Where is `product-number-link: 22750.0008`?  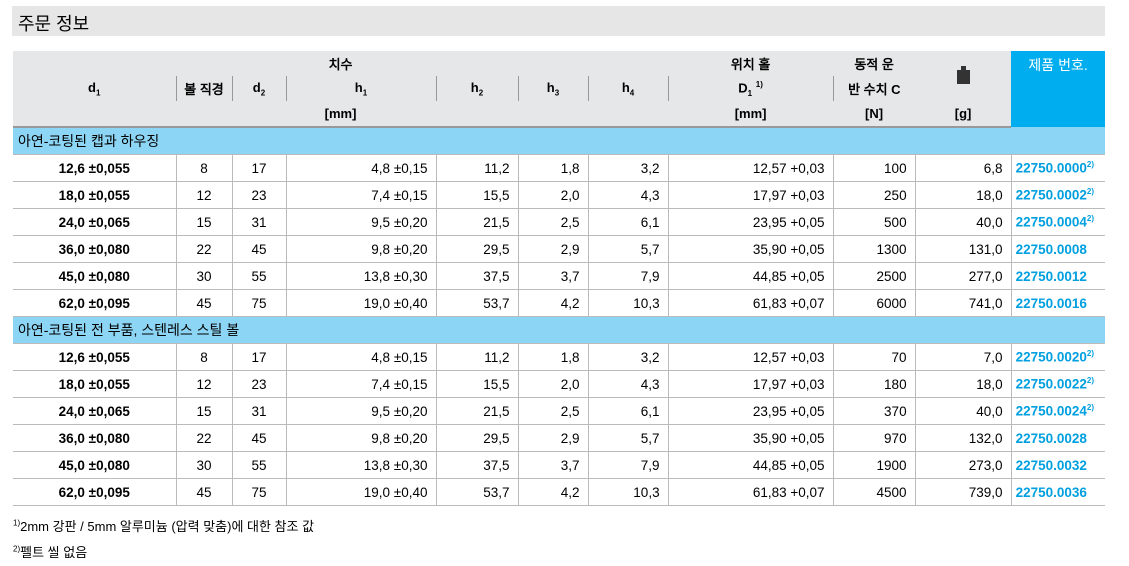
product-number-link: 22750.0008 is located at coordinates (1058, 249).